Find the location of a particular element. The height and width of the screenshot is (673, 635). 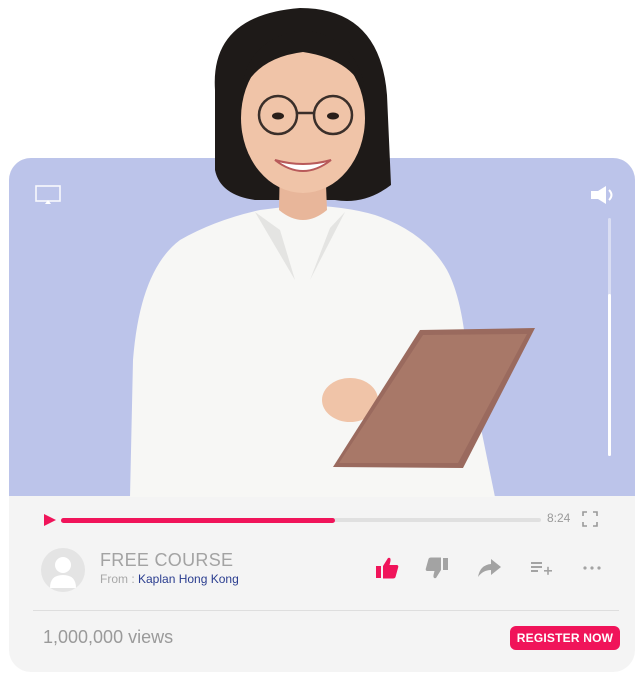

video-source: From : Kaplan Hong Kong is located at coordinates (169, 579).